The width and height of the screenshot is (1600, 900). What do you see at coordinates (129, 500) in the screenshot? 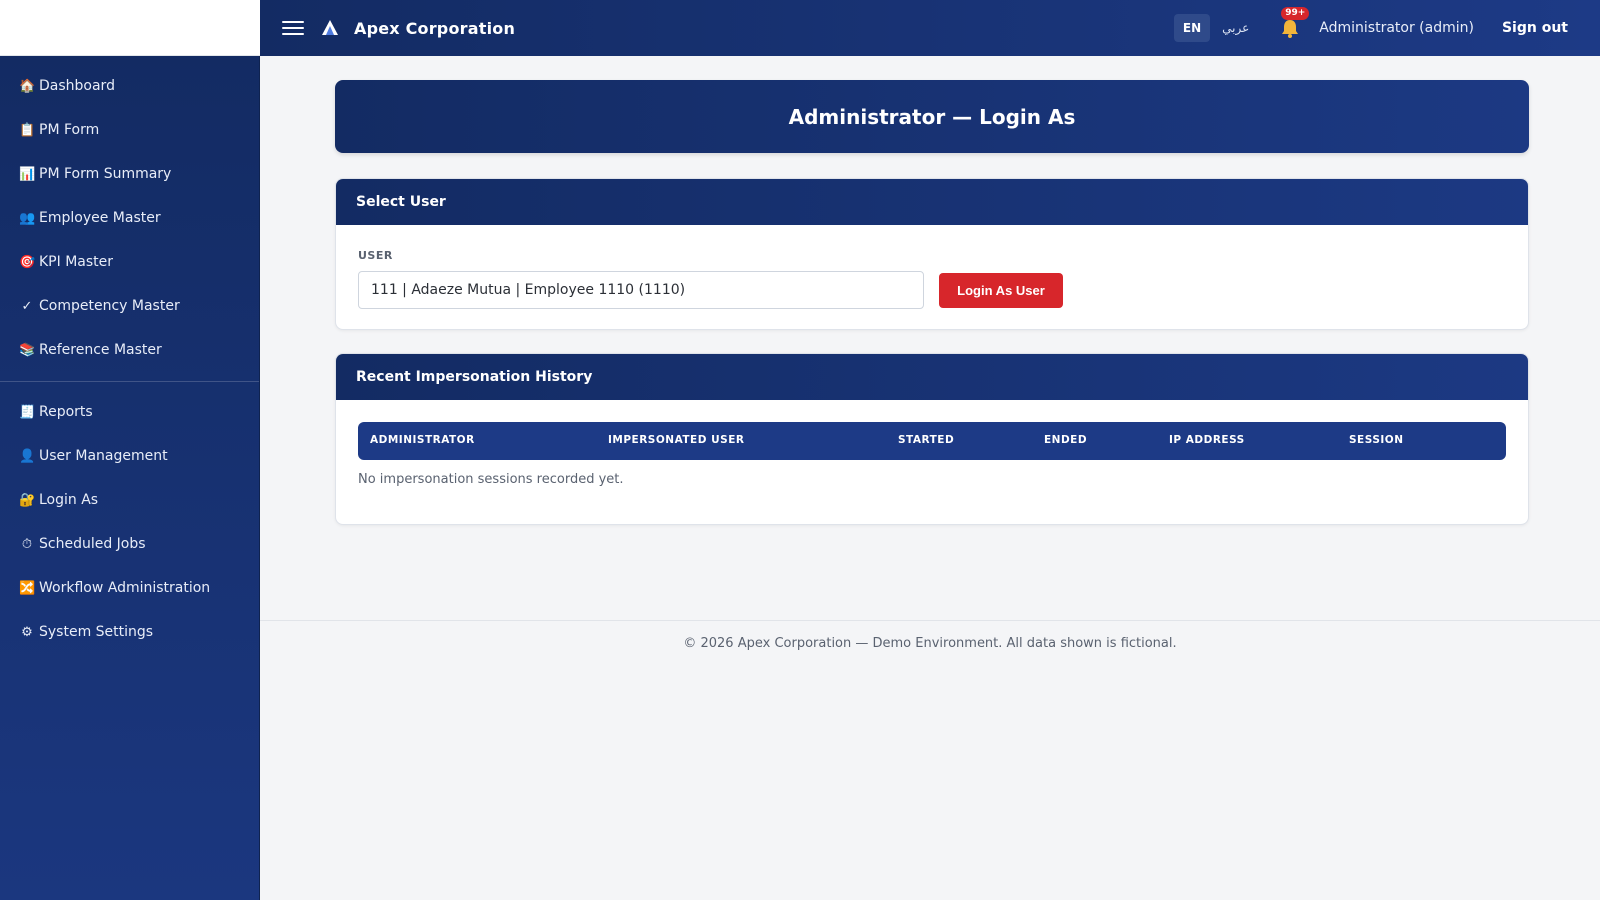
I see `sidebar-item-login-as: 🔐 Login As` at bounding box center [129, 500].